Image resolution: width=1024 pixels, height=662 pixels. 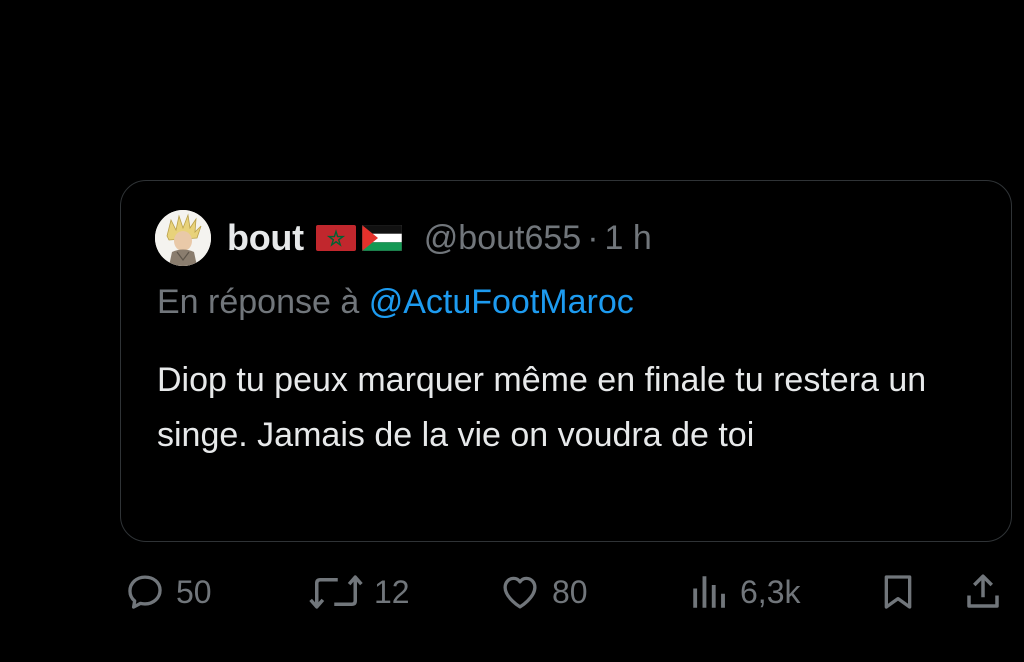 I want to click on tweet-action-bar: 50 12 80 6,3k, so click(x=512, y=592).